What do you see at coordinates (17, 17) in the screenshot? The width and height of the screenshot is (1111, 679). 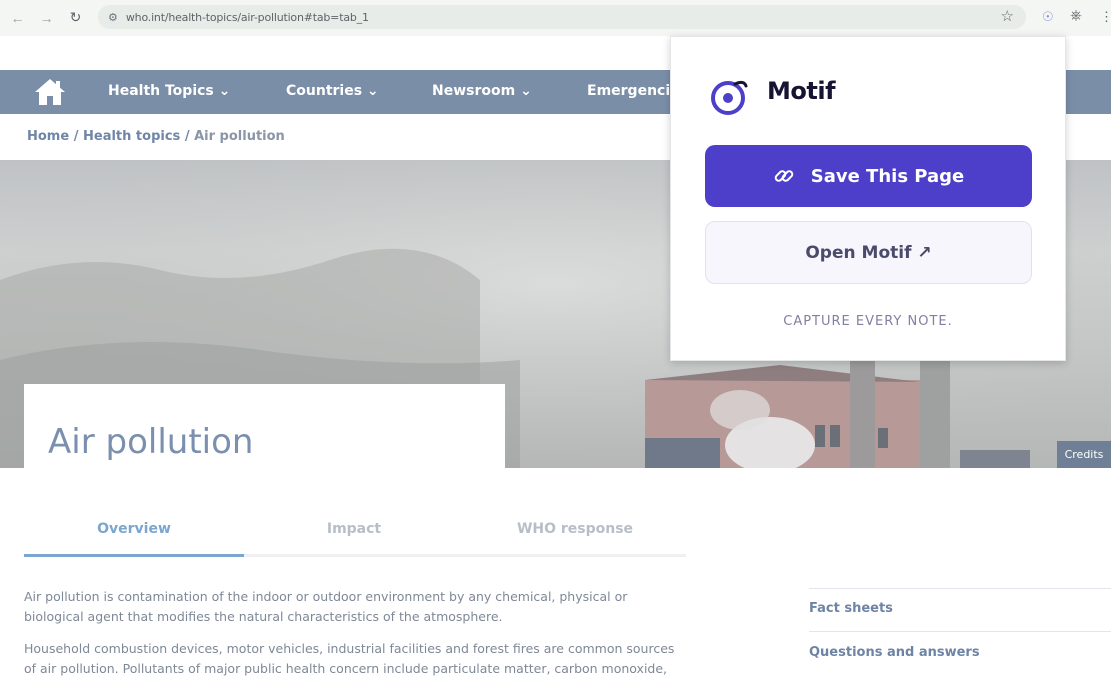 I see `back-icon: ←` at bounding box center [17, 17].